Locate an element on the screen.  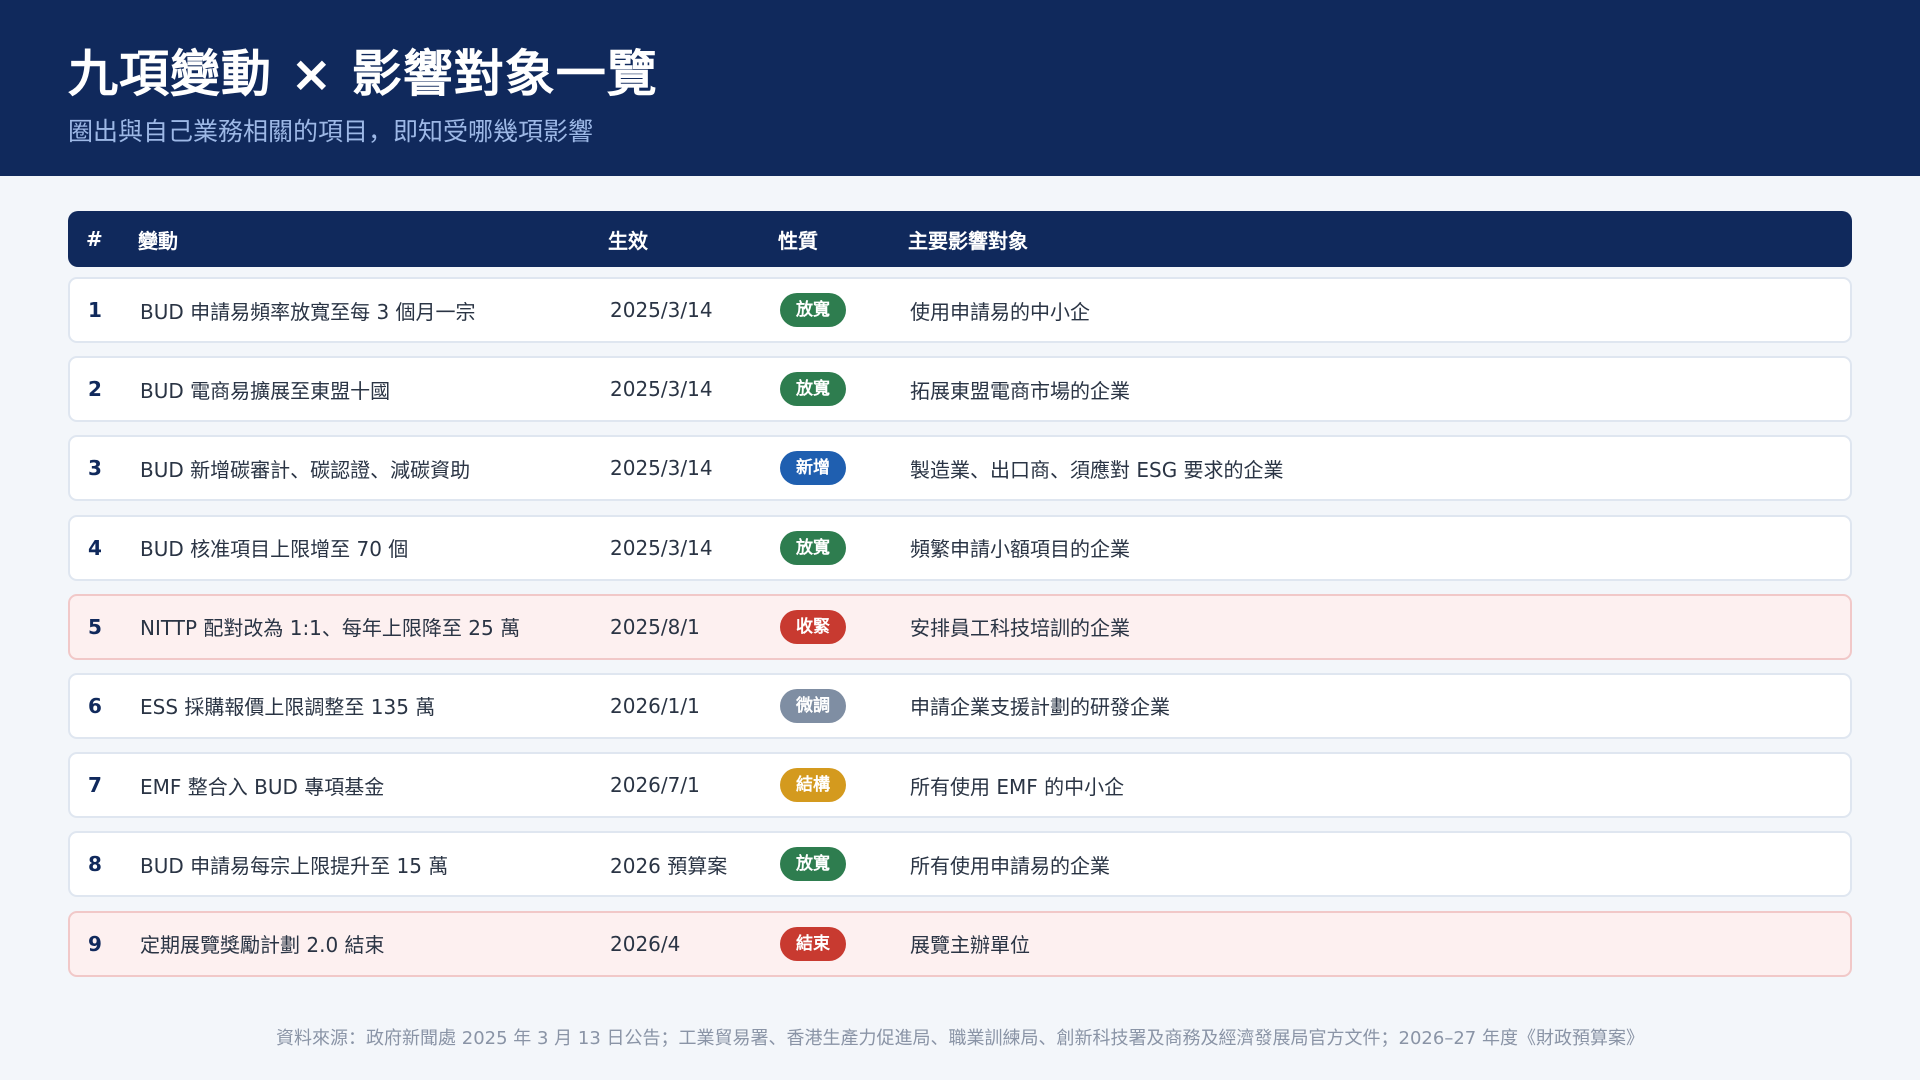
row-effective-date: 2026 預算案 is located at coordinates (669, 865).